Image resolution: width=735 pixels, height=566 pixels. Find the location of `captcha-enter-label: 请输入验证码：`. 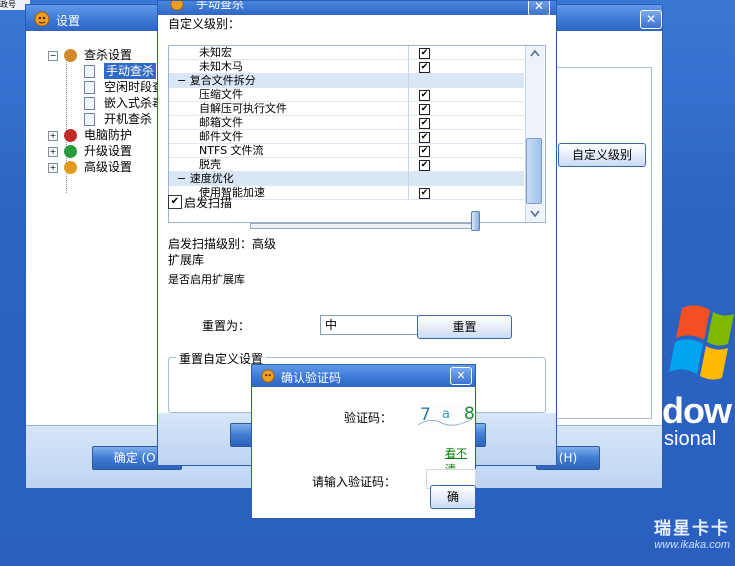

captcha-enter-label: 请输入验证码： is located at coordinates (354, 482).